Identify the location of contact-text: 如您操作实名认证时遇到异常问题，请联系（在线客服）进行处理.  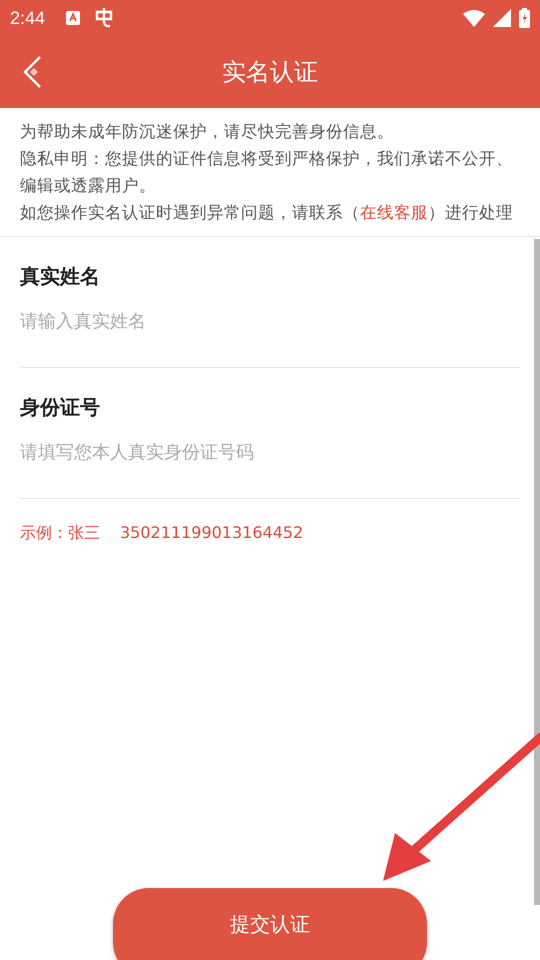
(267, 213).